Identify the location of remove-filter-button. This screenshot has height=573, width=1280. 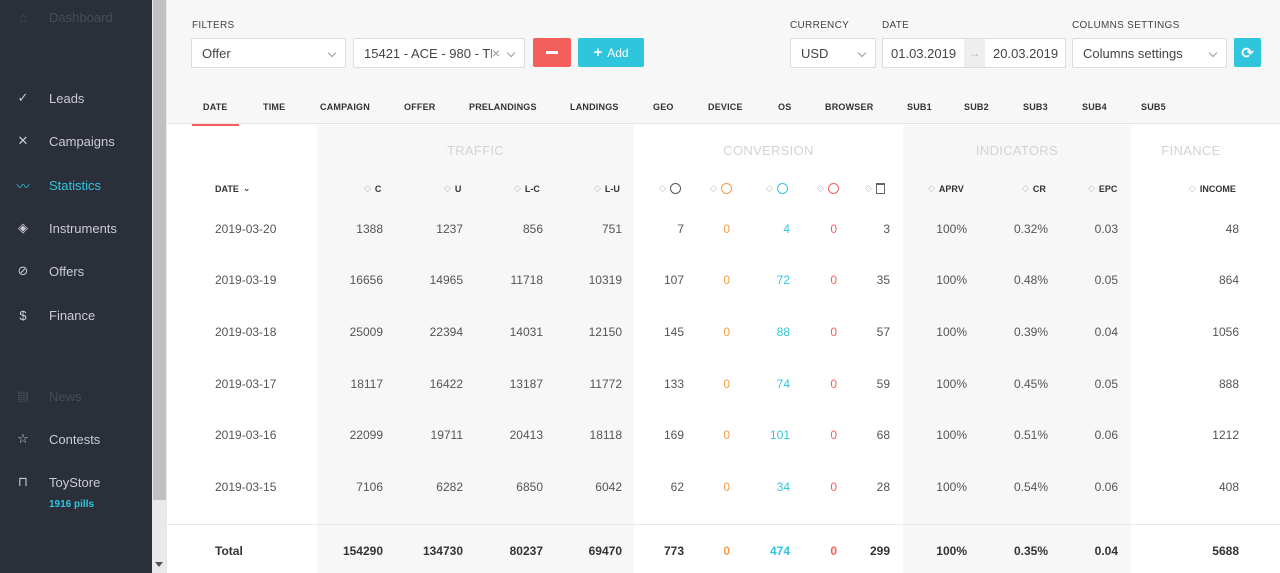
(552, 52).